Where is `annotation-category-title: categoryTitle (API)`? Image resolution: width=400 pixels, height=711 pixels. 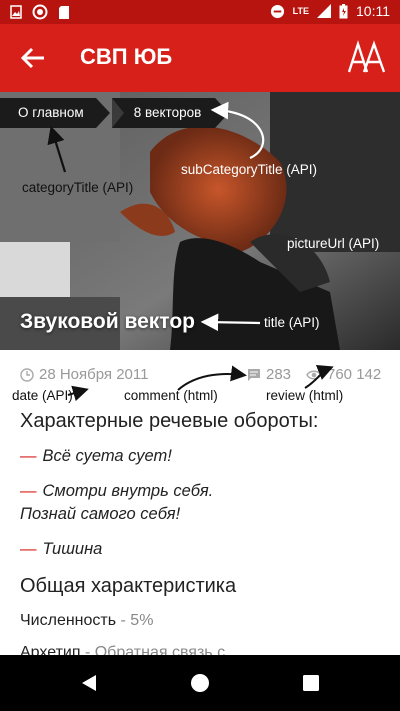 annotation-category-title: categoryTitle (API) is located at coordinates (78, 187).